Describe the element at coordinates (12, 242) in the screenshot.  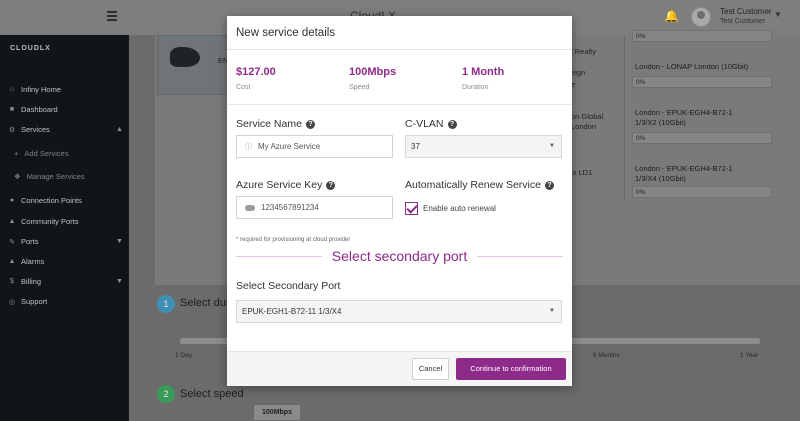
I see `ports-icon: ✎` at that location.